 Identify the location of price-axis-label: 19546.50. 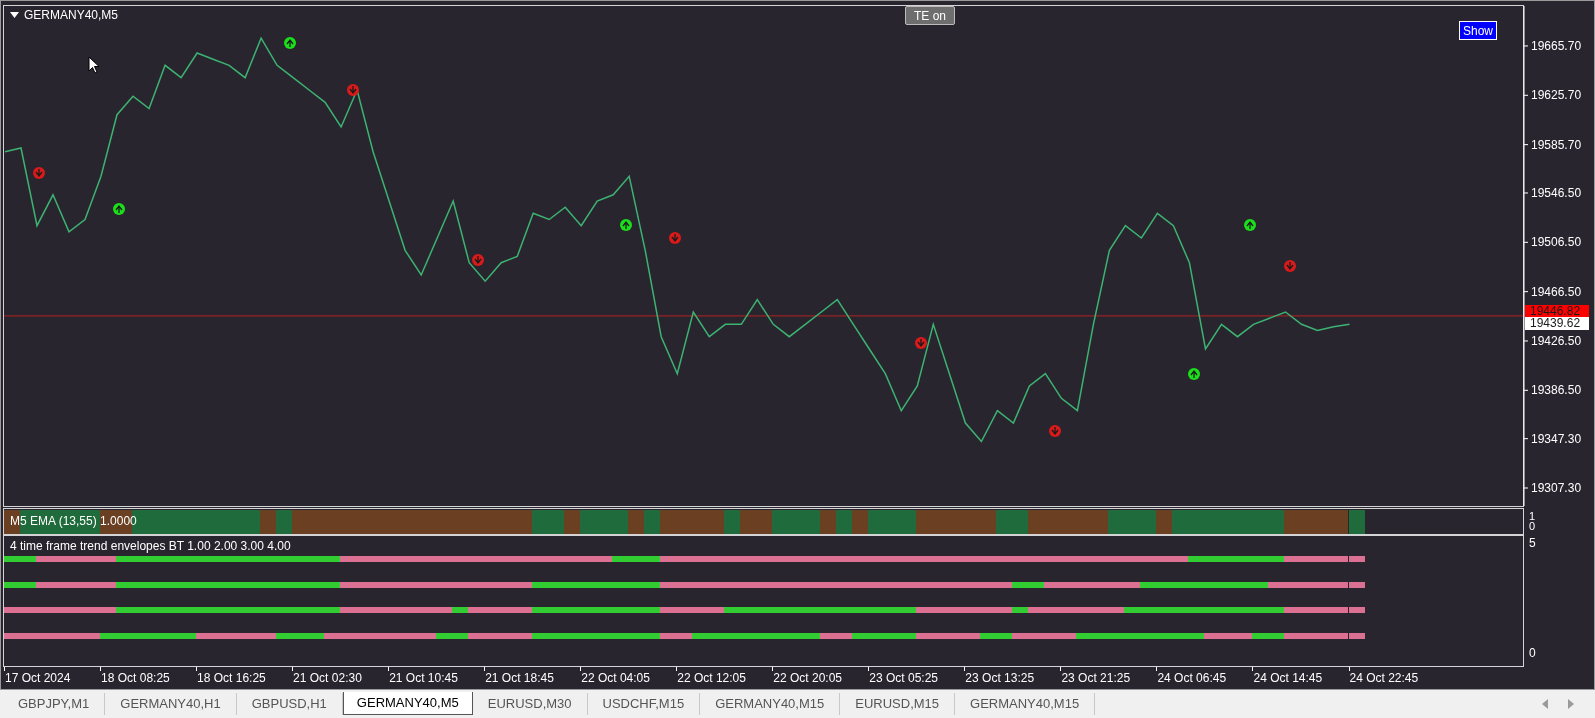
(1556, 193).